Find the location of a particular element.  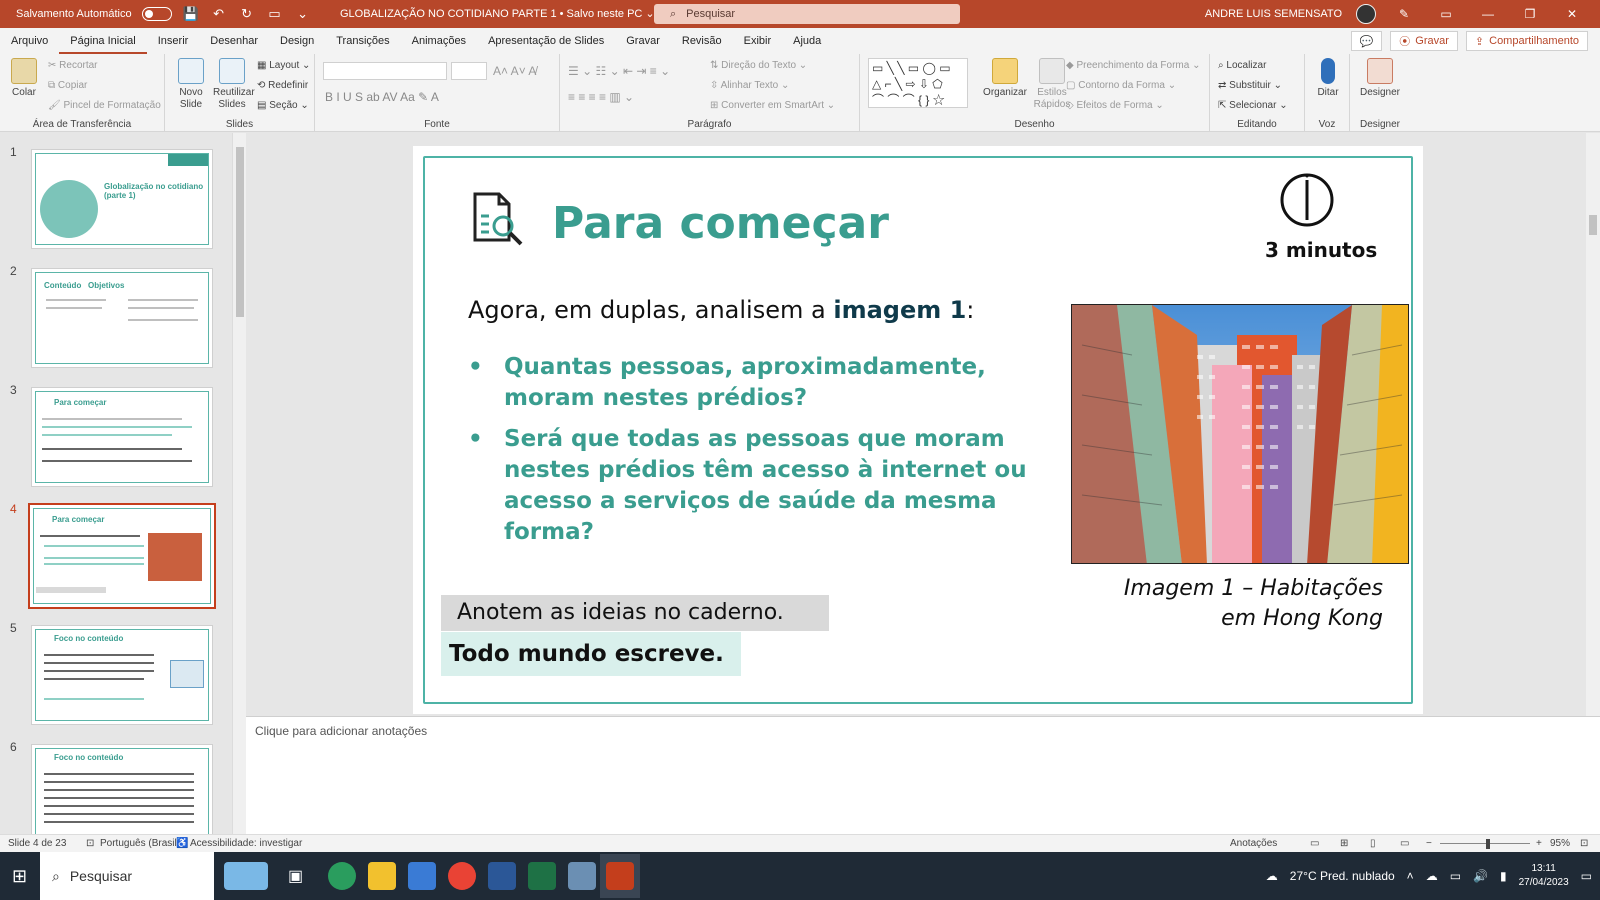

ribbon-display-icon: ▭ is located at coordinates (1446, 14).